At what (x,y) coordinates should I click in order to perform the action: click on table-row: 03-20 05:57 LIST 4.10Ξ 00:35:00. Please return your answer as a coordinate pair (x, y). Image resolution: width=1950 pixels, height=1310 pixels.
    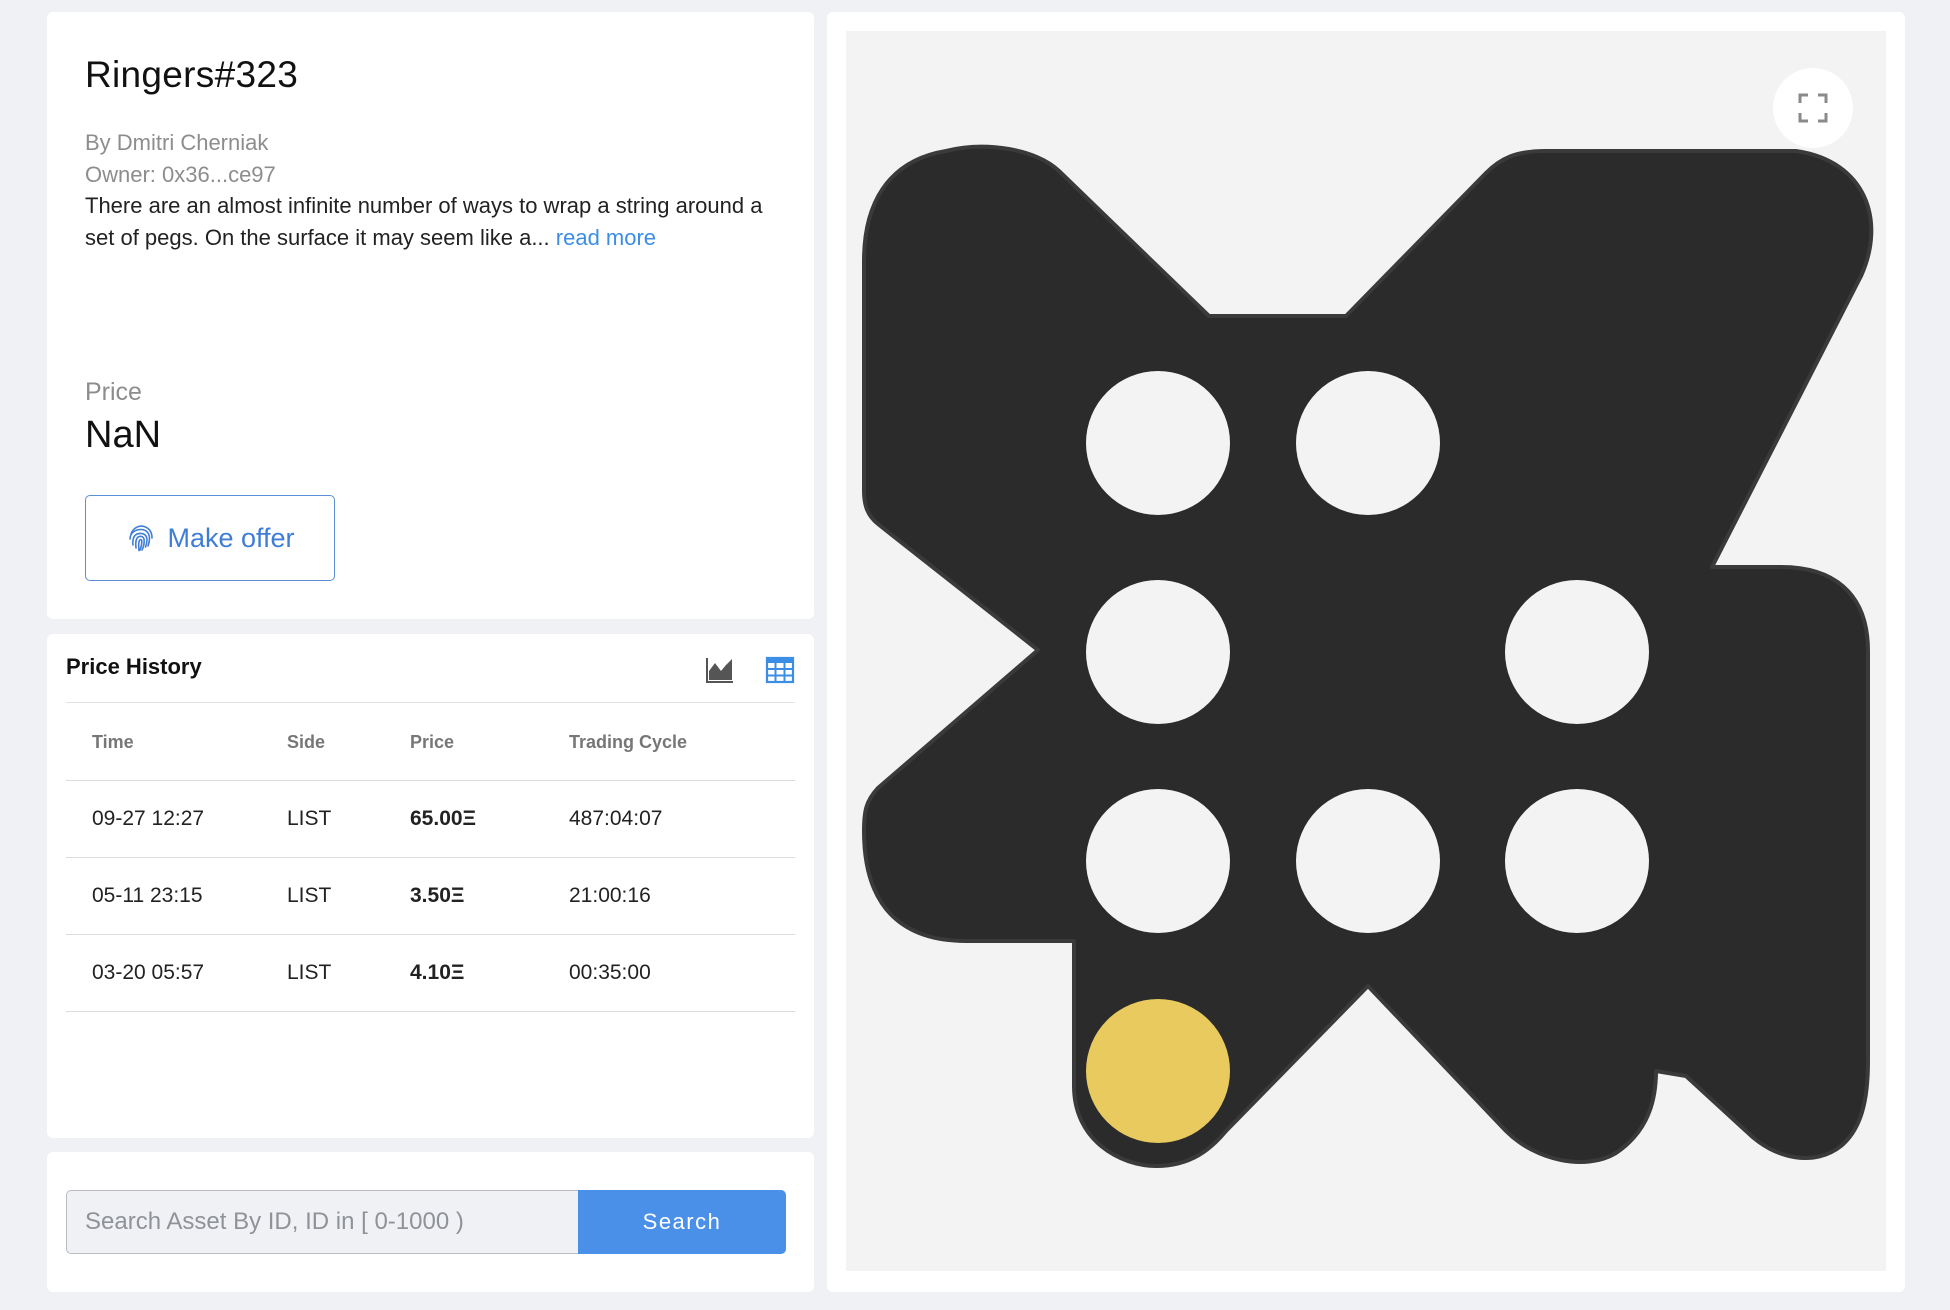
    Looking at the image, I should click on (430, 973).